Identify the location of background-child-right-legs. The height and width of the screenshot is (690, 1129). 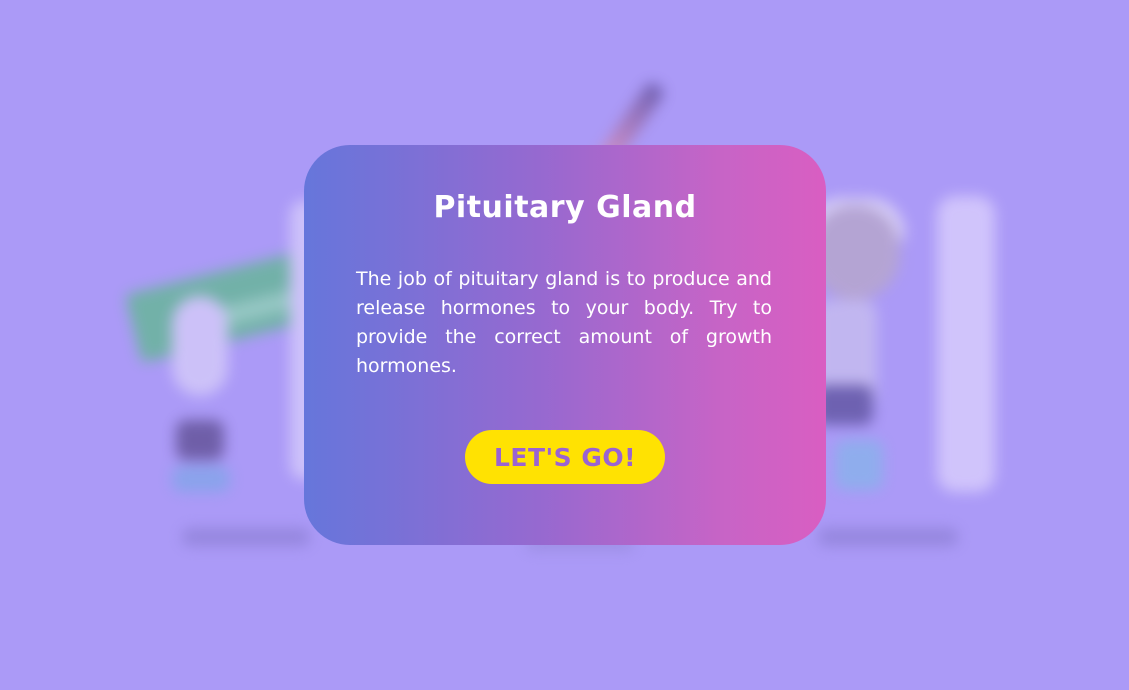
(859, 465).